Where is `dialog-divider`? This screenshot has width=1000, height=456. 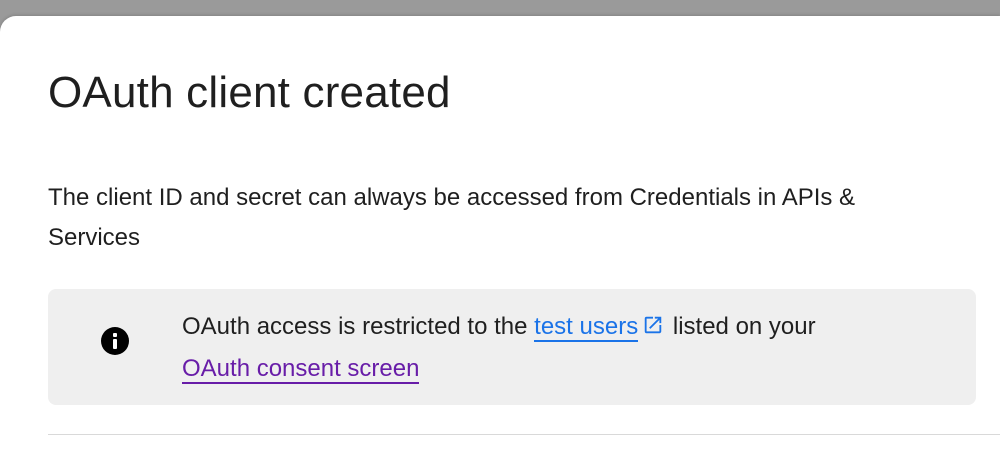
dialog-divider is located at coordinates (524, 434).